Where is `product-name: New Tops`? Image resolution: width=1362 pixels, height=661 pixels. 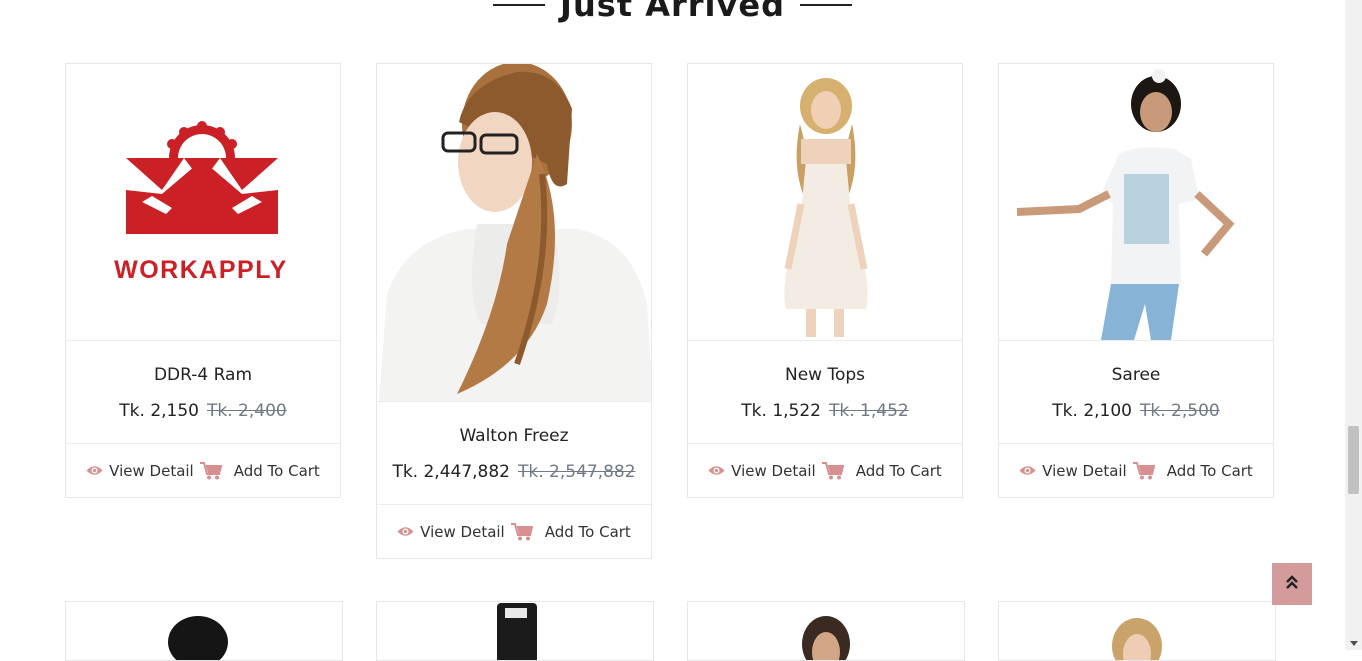
product-name: New Tops is located at coordinates (825, 375).